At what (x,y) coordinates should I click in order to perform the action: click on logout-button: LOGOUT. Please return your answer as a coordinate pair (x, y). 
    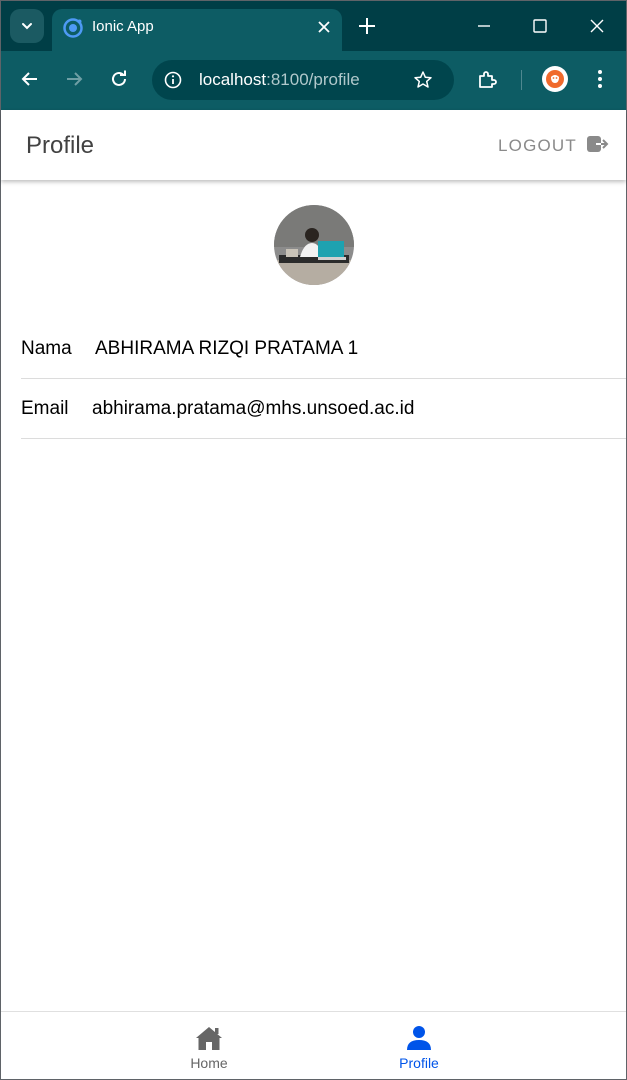
    Looking at the image, I should click on (554, 146).